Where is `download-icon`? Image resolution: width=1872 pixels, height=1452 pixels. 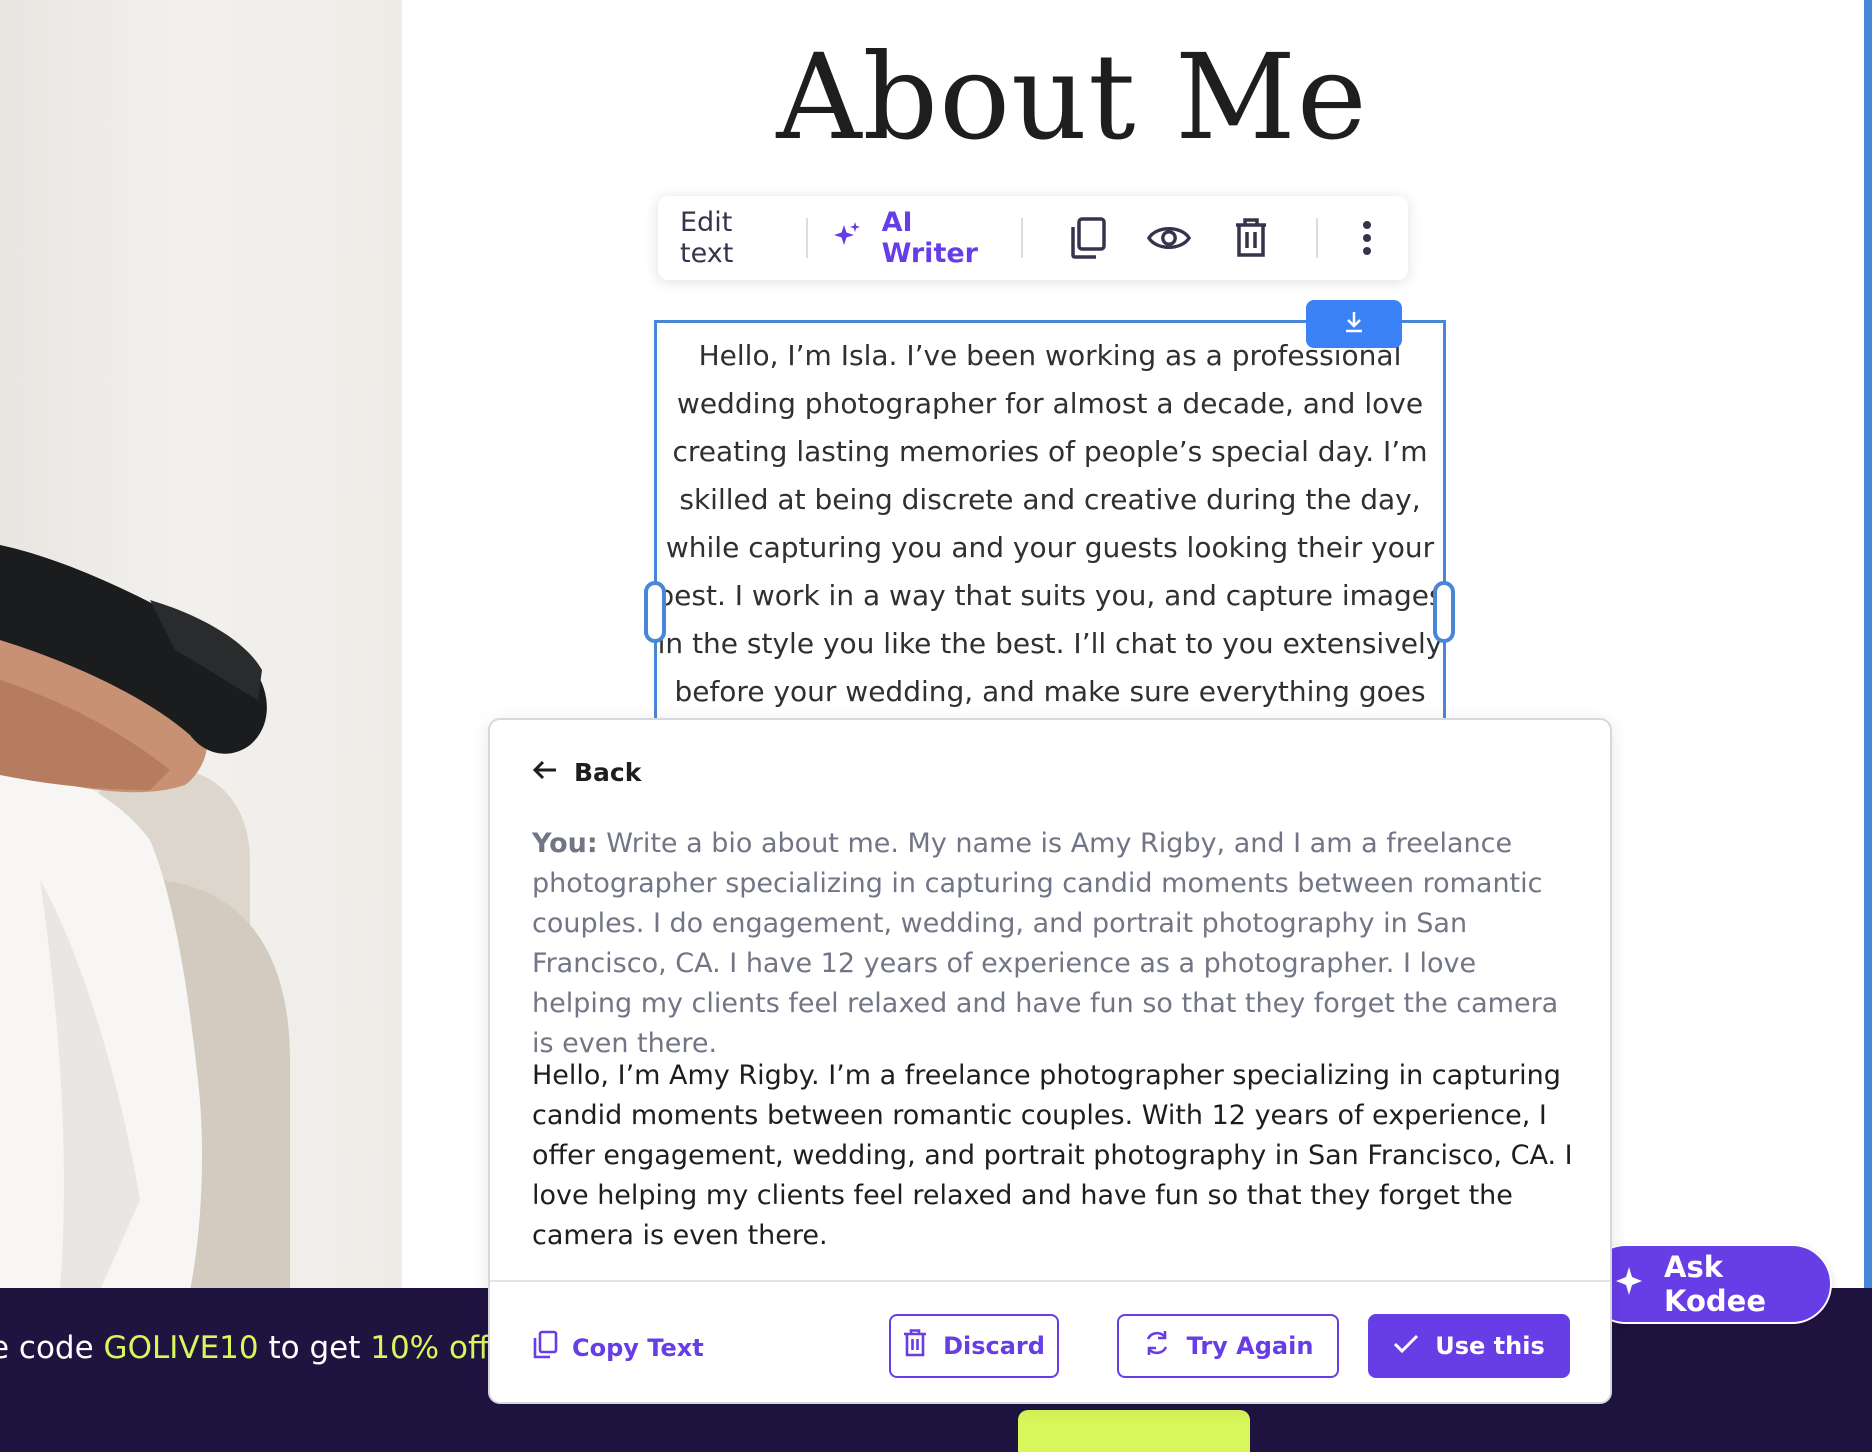 download-icon is located at coordinates (1354, 324).